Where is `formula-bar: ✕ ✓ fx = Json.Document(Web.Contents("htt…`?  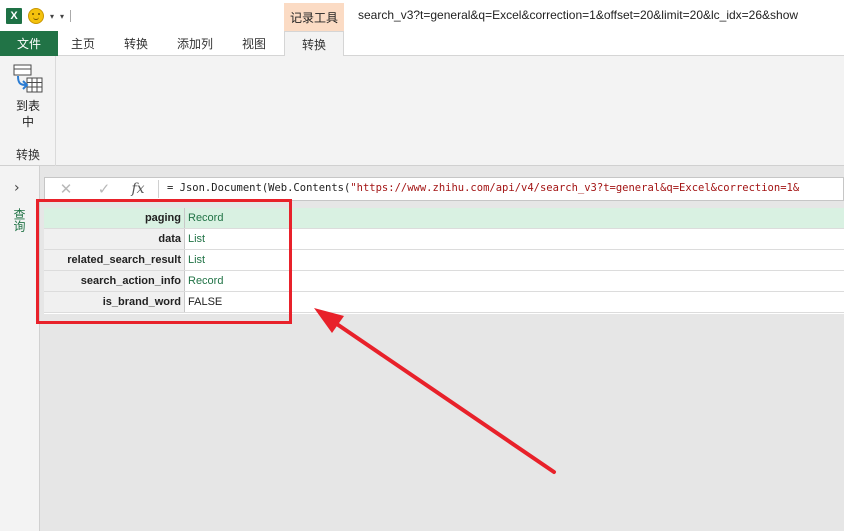 formula-bar: ✕ ✓ fx = Json.Document(Web.Contents("htt… is located at coordinates (444, 189).